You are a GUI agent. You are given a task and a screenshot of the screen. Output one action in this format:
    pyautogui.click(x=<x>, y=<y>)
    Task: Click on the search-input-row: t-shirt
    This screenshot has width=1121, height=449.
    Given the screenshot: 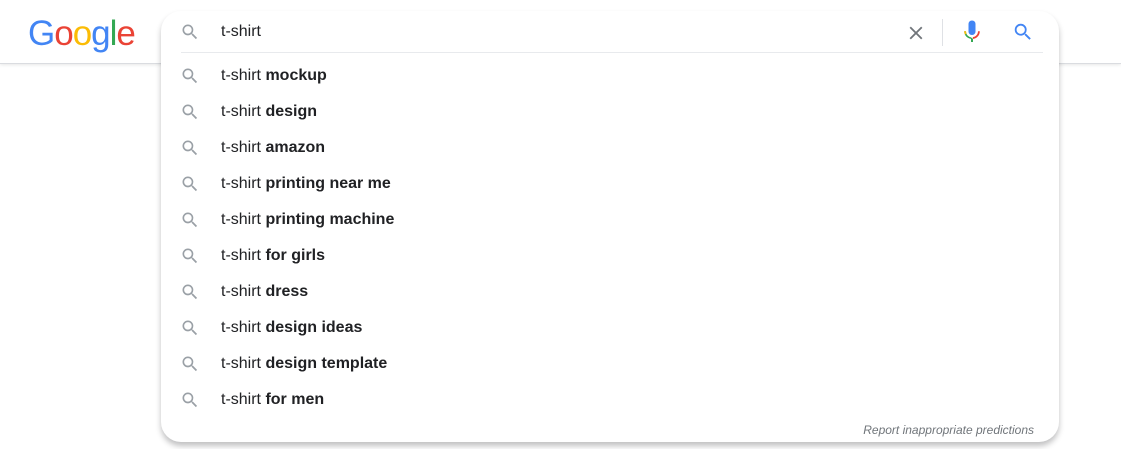 What is the action you would take?
    pyautogui.click(x=610, y=32)
    